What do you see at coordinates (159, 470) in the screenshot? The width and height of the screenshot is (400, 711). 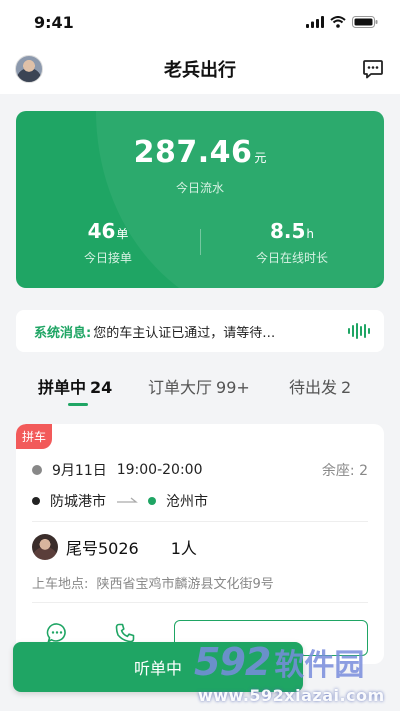 I see `order-time-range: 19:00-20:00` at bounding box center [159, 470].